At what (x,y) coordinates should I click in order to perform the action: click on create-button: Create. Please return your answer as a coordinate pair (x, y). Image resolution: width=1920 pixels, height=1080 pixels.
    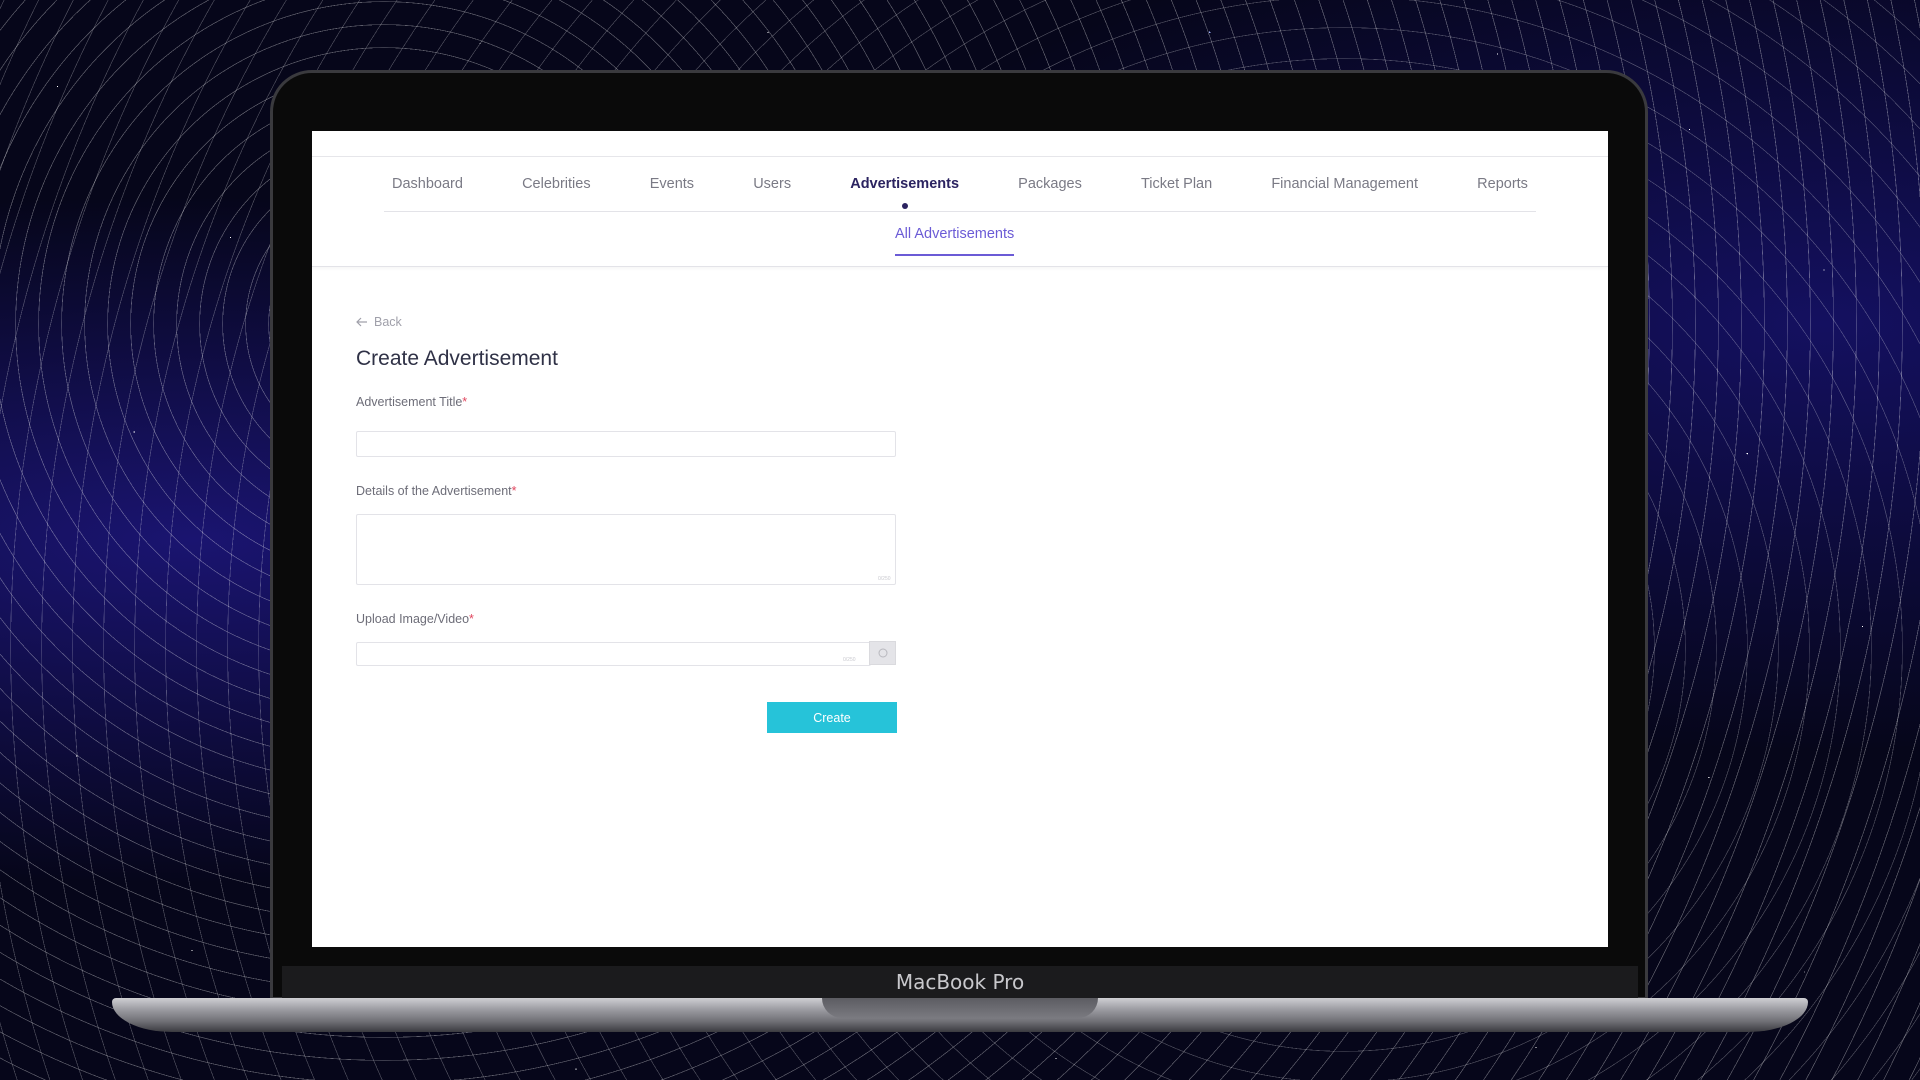
    Looking at the image, I should click on (832, 717).